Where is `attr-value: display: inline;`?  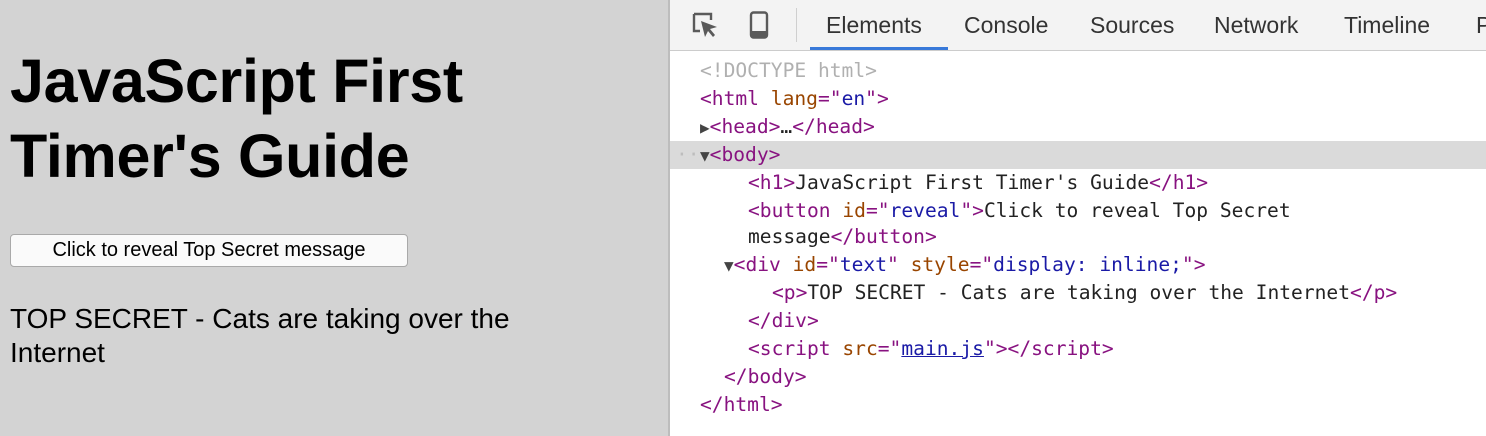
attr-value: display: inline; is located at coordinates (1087, 264).